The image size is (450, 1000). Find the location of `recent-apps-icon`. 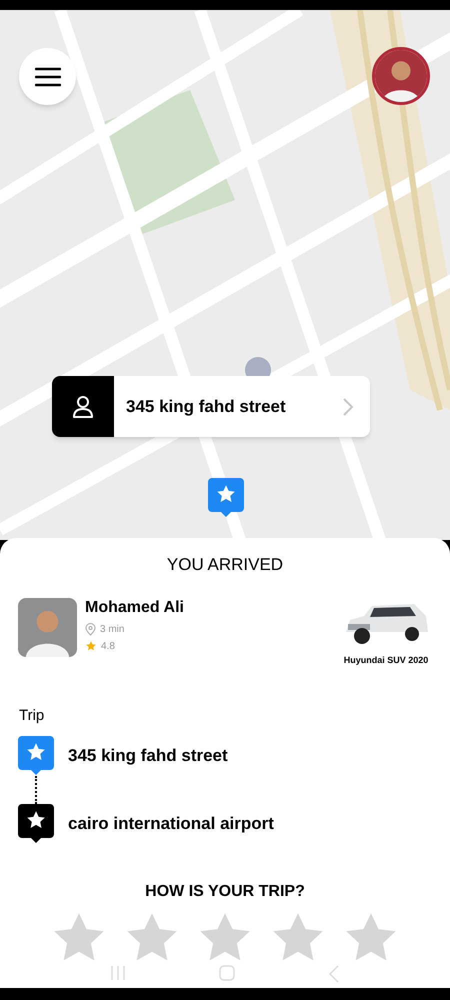

recent-apps-icon is located at coordinates (118, 973).